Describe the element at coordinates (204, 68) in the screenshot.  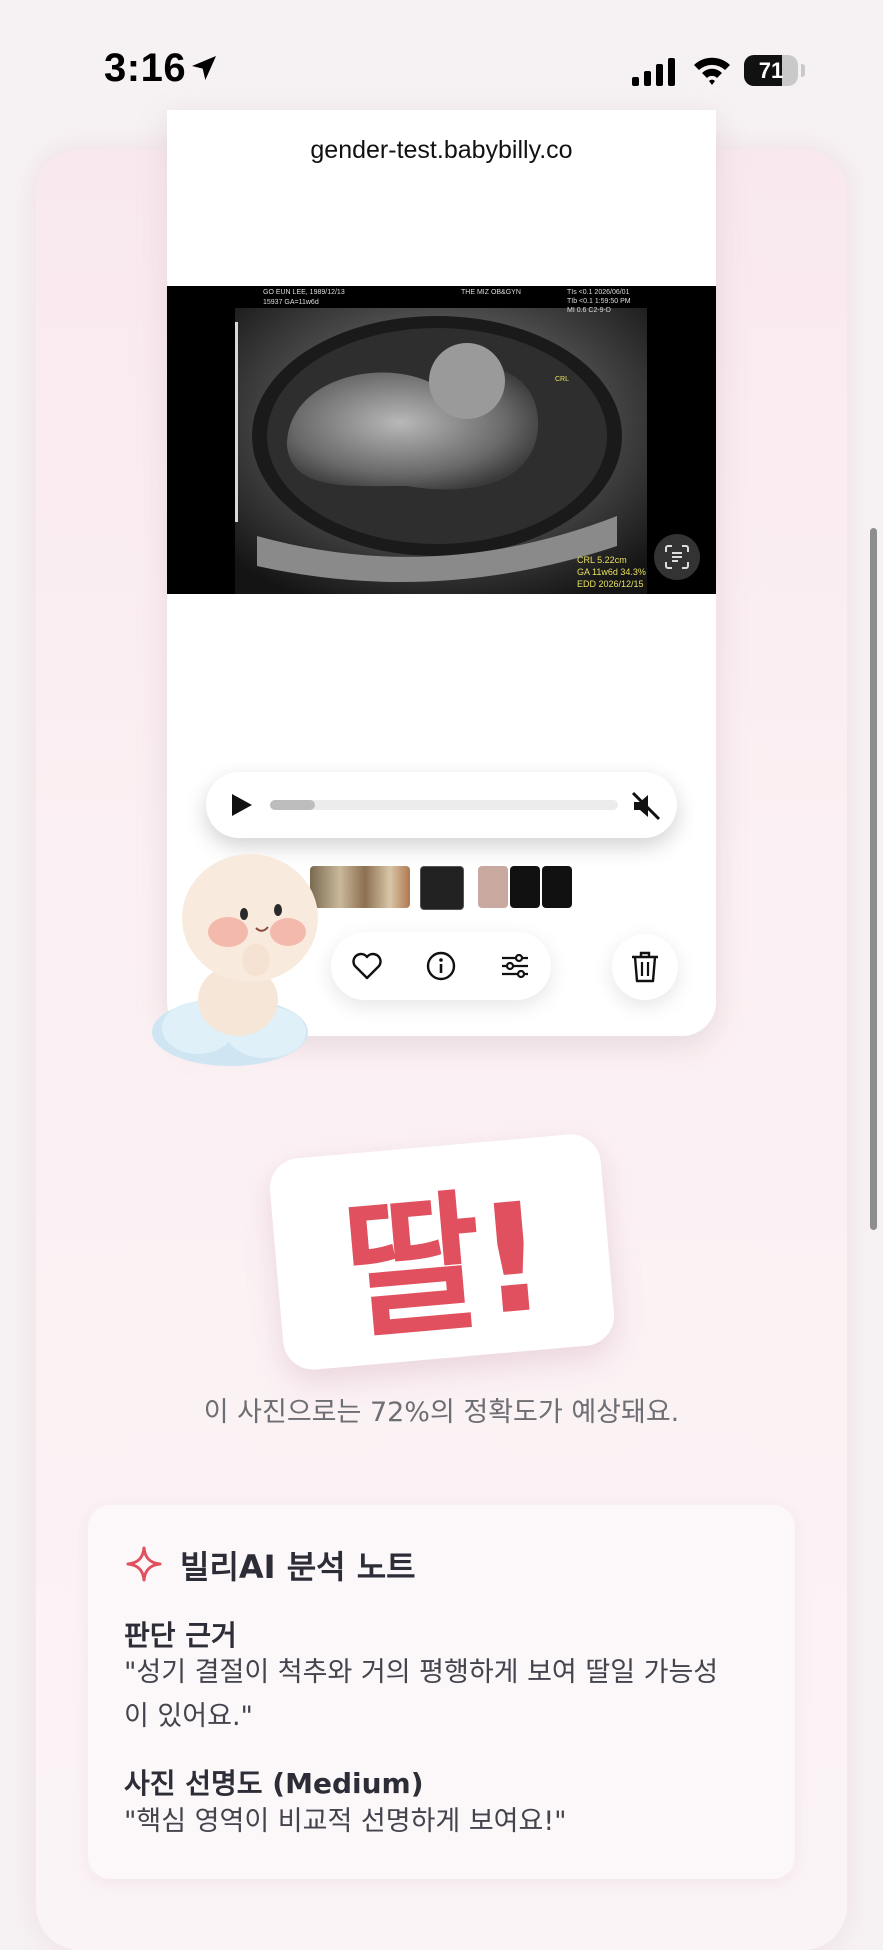
I see `location-arrow-icon` at that location.